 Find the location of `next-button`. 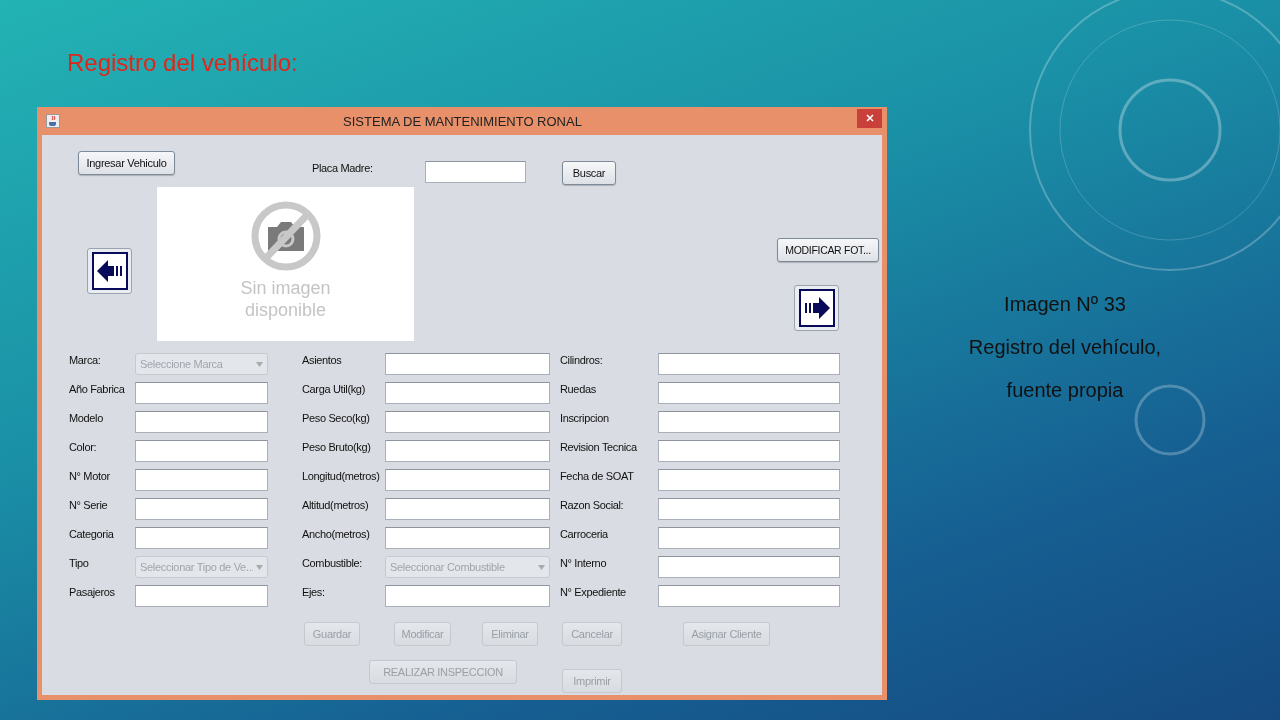

next-button is located at coordinates (816, 308).